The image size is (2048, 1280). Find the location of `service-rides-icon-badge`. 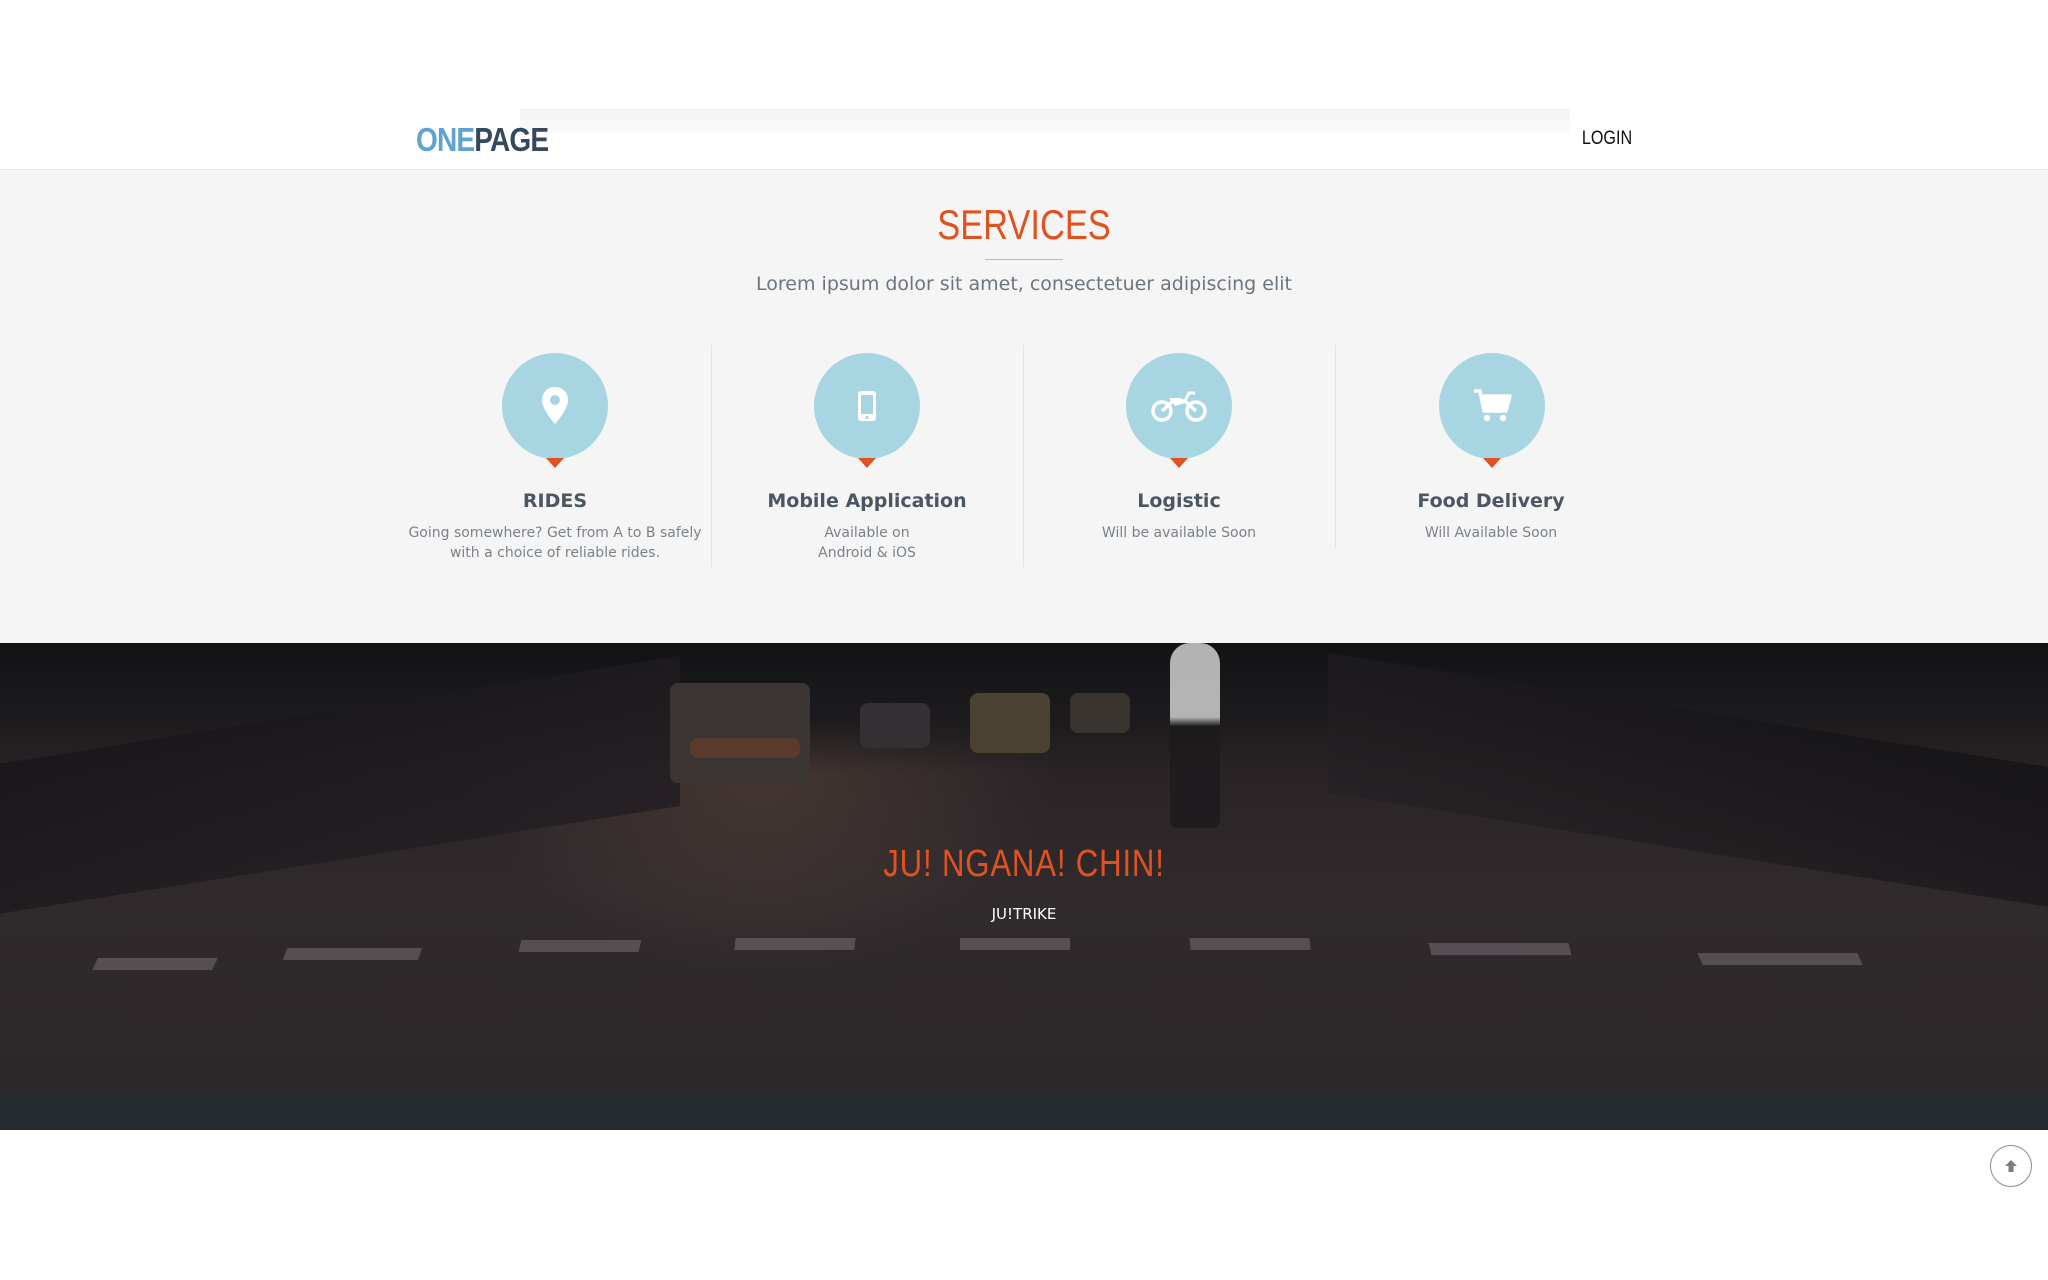

service-rides-icon-badge is located at coordinates (555, 410).